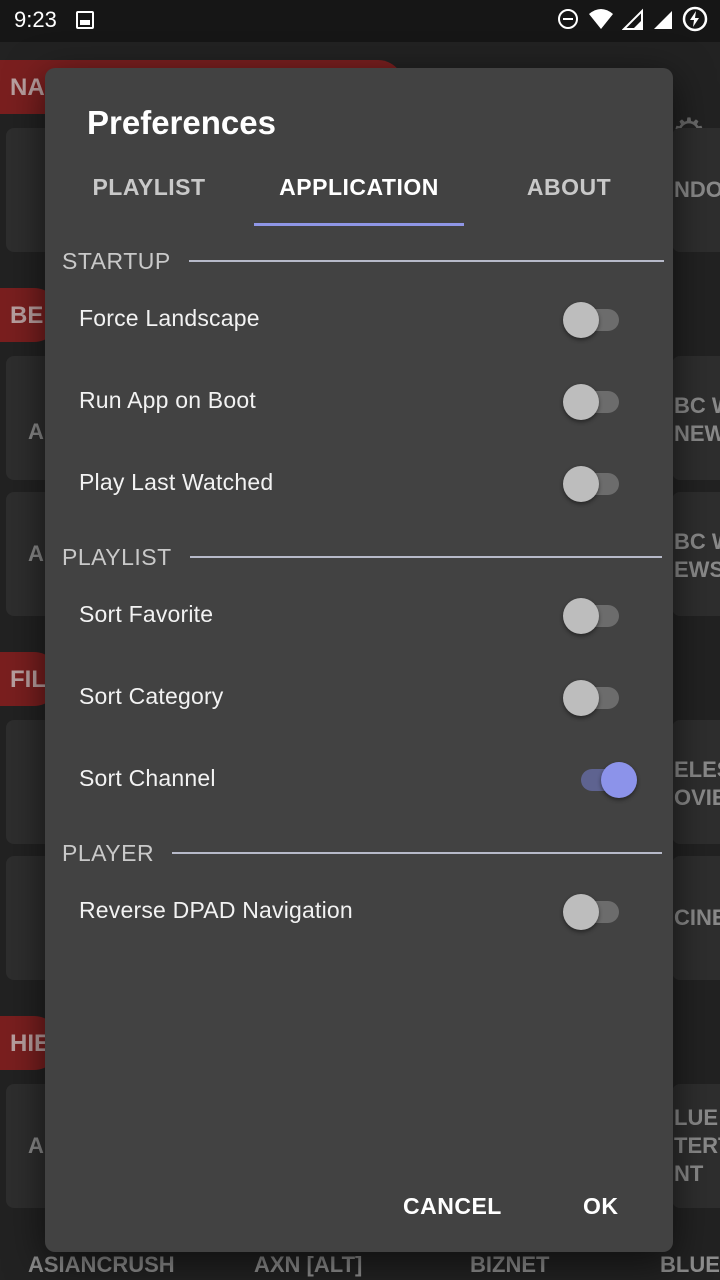 The height and width of the screenshot is (1280, 720). I want to click on sort-channel-switch, so click(606, 778).